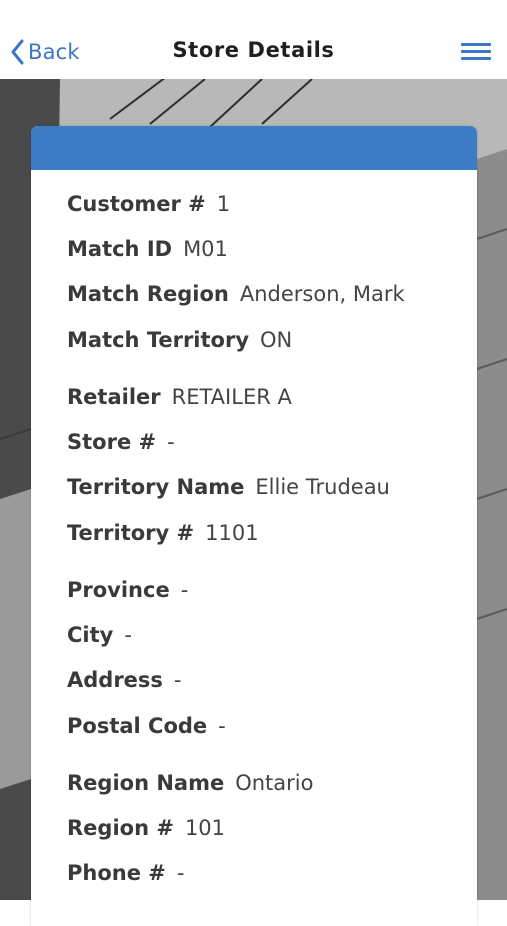  Describe the element at coordinates (254, 148) in the screenshot. I see `card-header` at that location.